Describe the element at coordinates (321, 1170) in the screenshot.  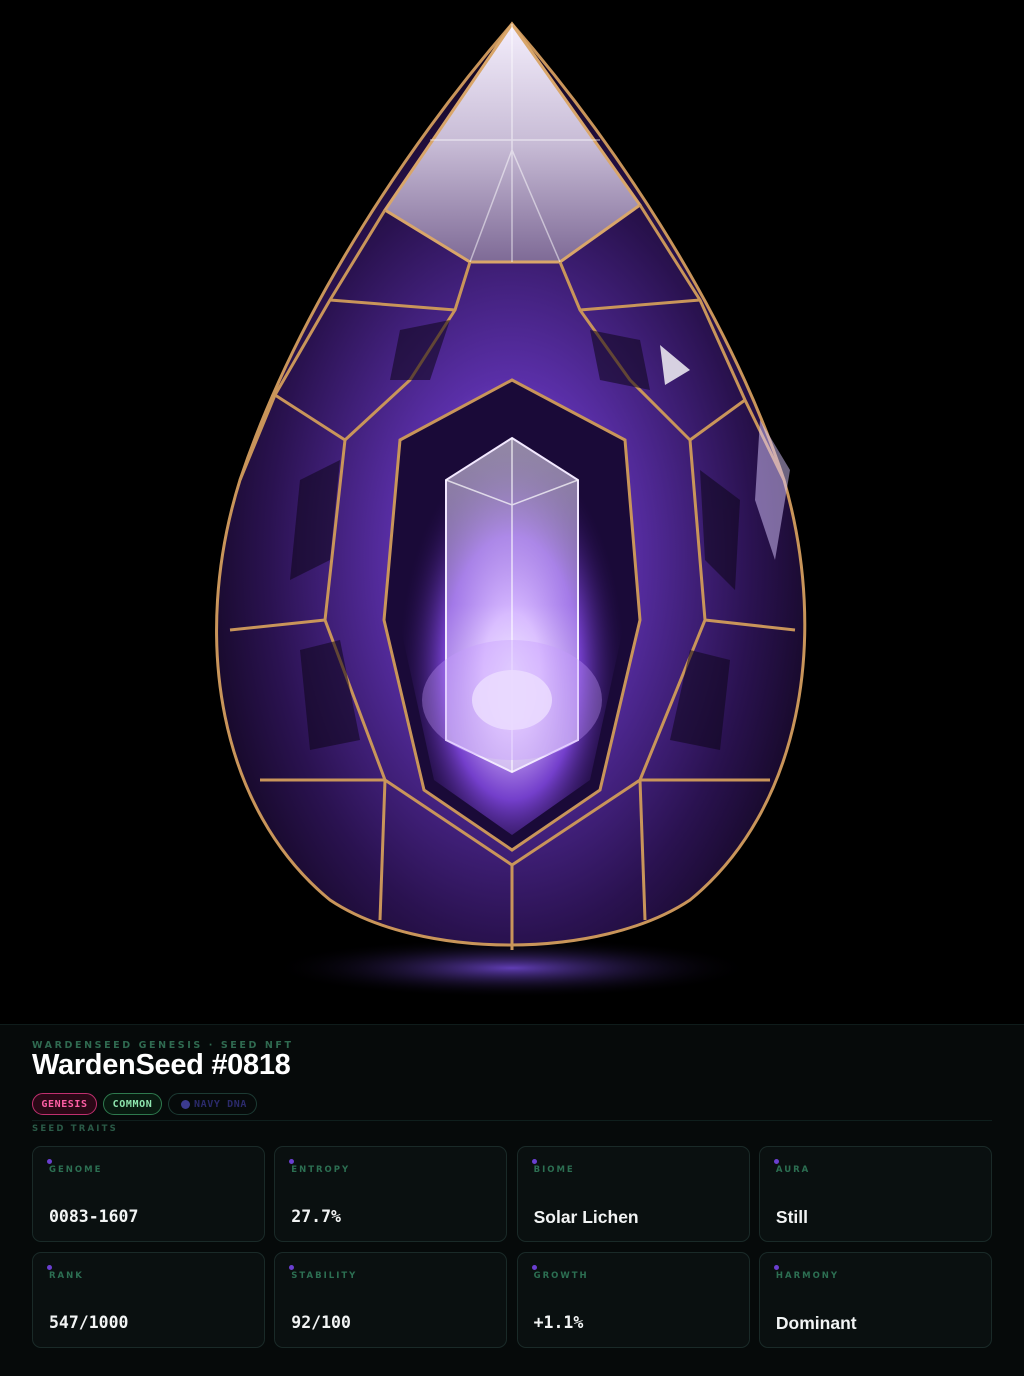
I see `trait-label: ENTROPY` at that location.